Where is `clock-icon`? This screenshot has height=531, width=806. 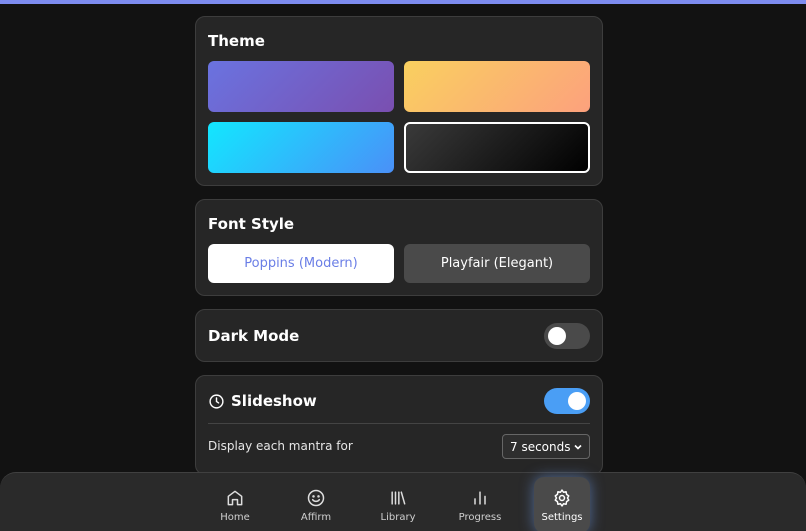
clock-icon is located at coordinates (216, 403).